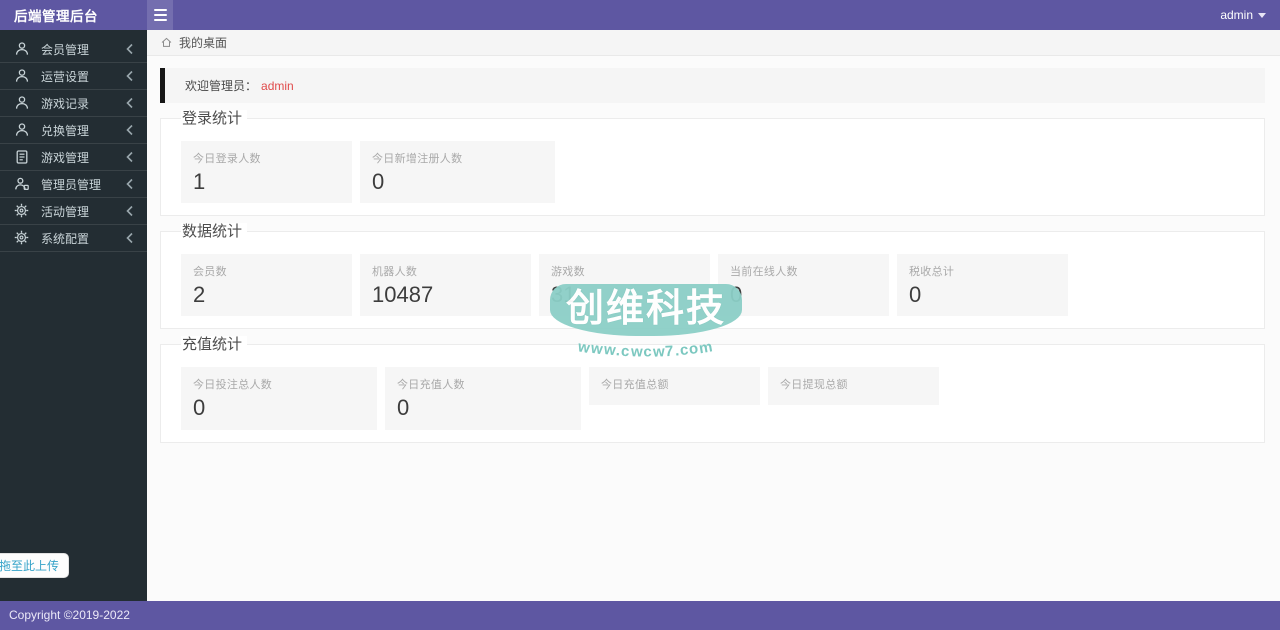 Image resolution: width=1280 pixels, height=630 pixels. Describe the element at coordinates (221, 86) in the screenshot. I see `welcome-text: 欢迎管理员：` at that location.